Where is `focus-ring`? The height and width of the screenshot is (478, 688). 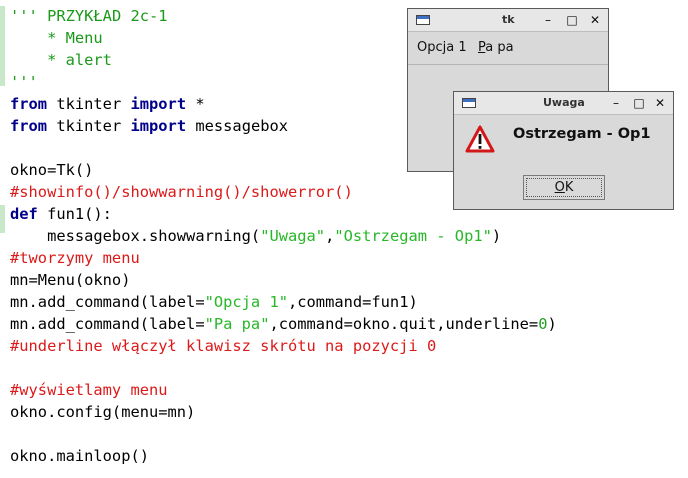 focus-ring is located at coordinates (564, 187).